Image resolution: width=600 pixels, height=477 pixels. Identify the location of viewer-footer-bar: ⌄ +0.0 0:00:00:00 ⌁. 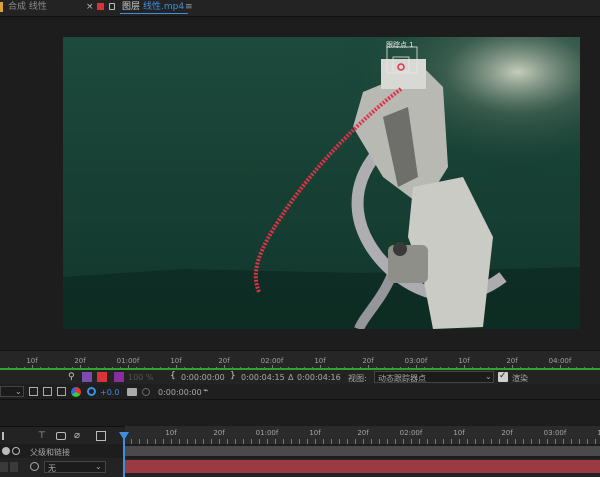
(300, 392).